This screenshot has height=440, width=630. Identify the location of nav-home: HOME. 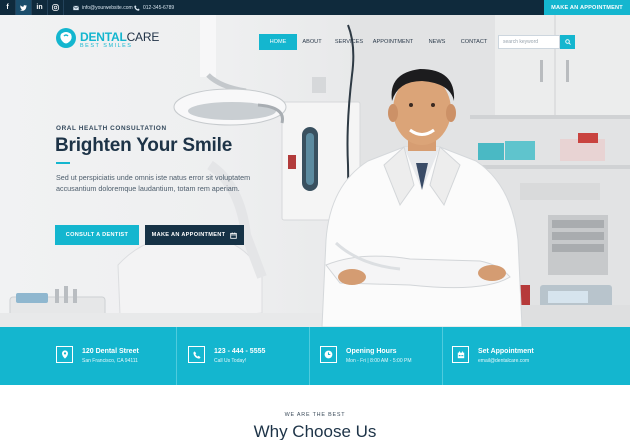
(278, 42).